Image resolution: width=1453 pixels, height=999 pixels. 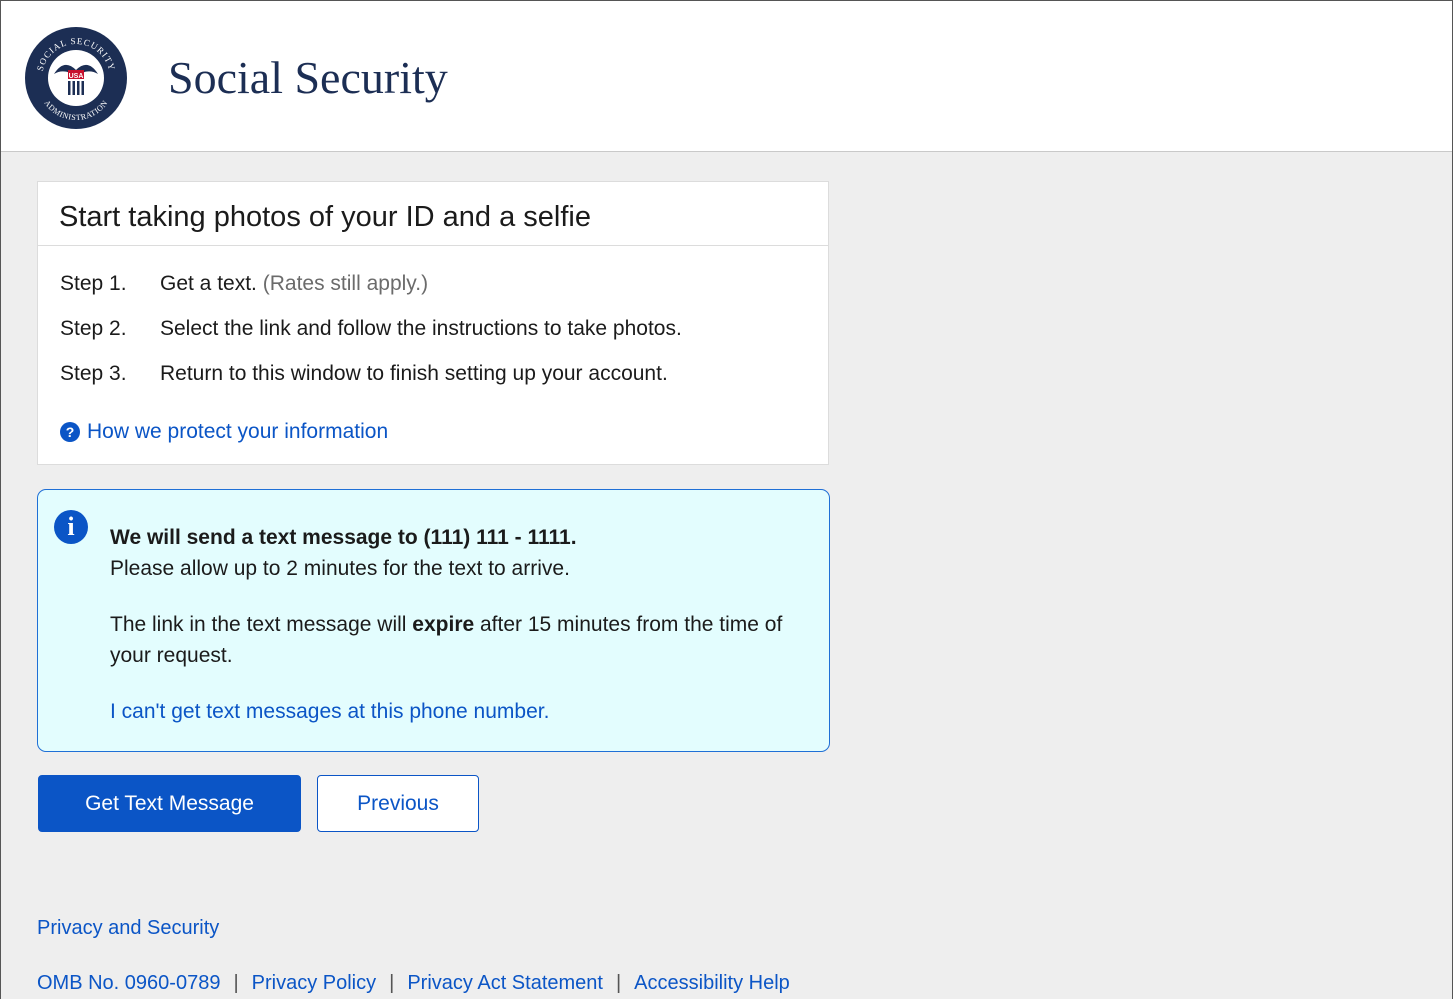 I want to click on step-note: (Rates still apply.), so click(x=345, y=283).